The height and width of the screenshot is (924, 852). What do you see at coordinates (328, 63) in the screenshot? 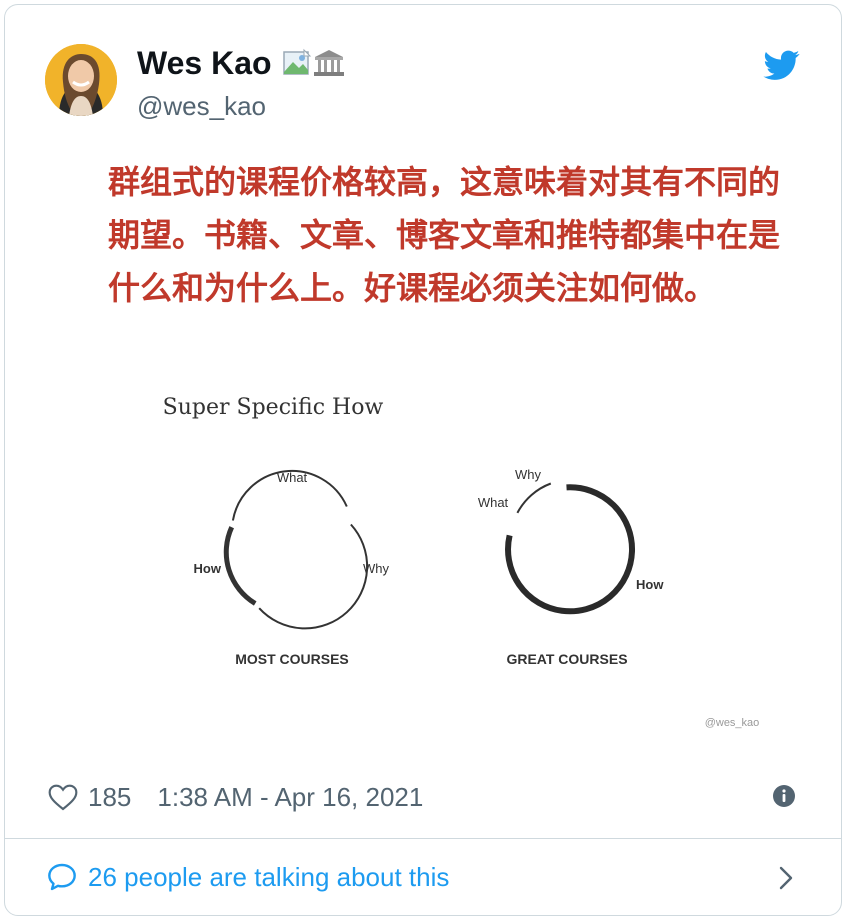
I see `classical-building-icon` at bounding box center [328, 63].